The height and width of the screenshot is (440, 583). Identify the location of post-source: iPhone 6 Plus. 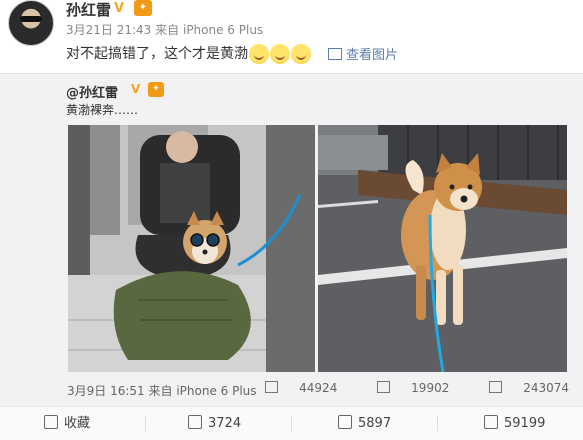
(223, 30).